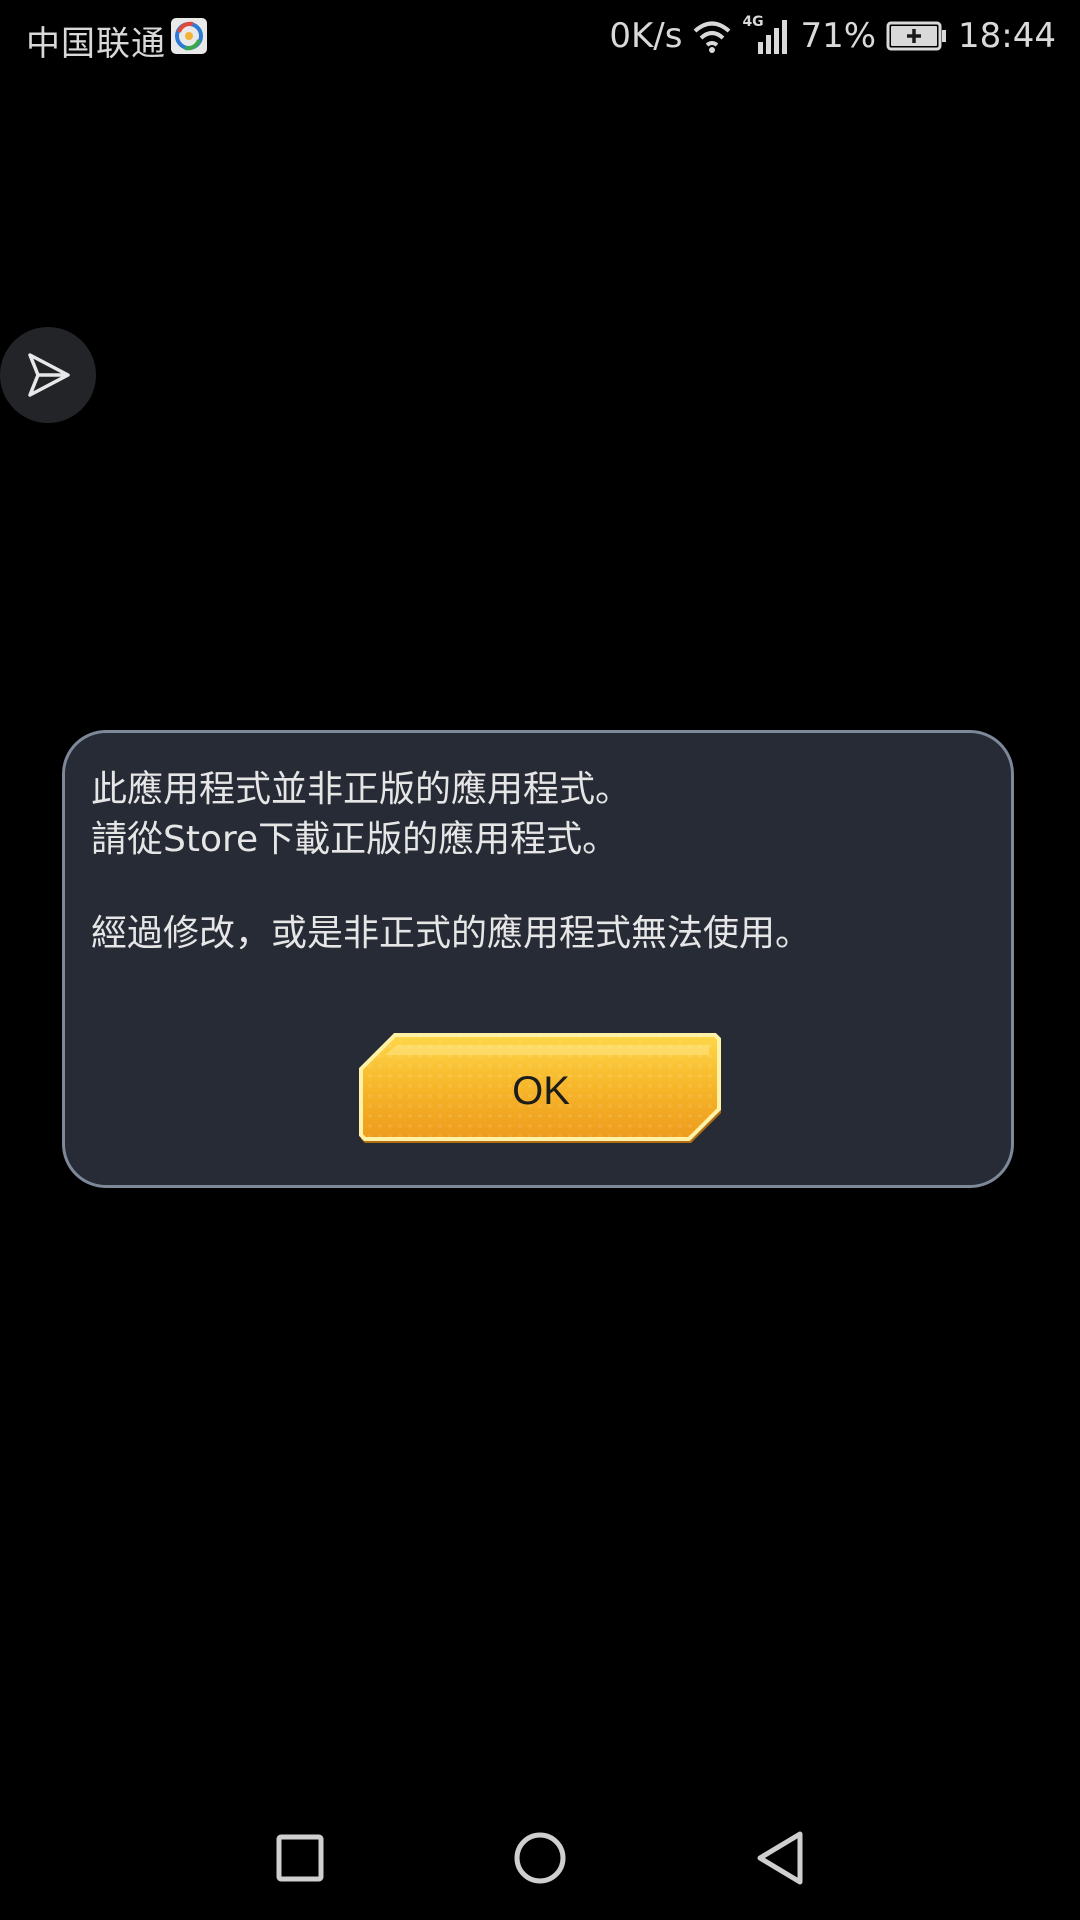 The width and height of the screenshot is (1080, 1920). I want to click on net-speed: 0K/s, so click(646, 36).